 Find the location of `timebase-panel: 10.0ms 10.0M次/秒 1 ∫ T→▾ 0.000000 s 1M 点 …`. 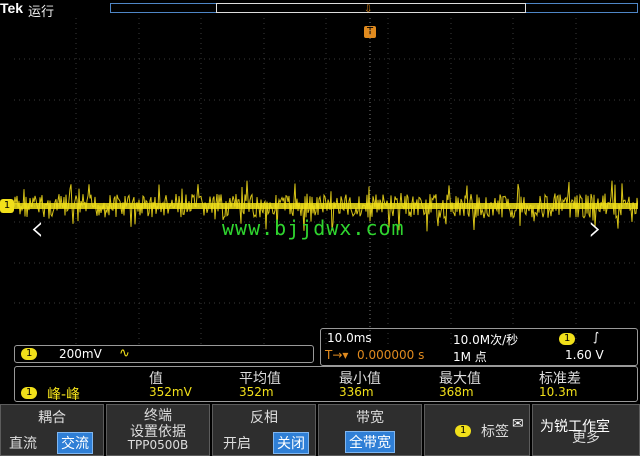

timebase-panel: 10.0ms 10.0M次/秒 1 ∫ T→▾ 0.000000 s 1M 点 … is located at coordinates (479, 347).